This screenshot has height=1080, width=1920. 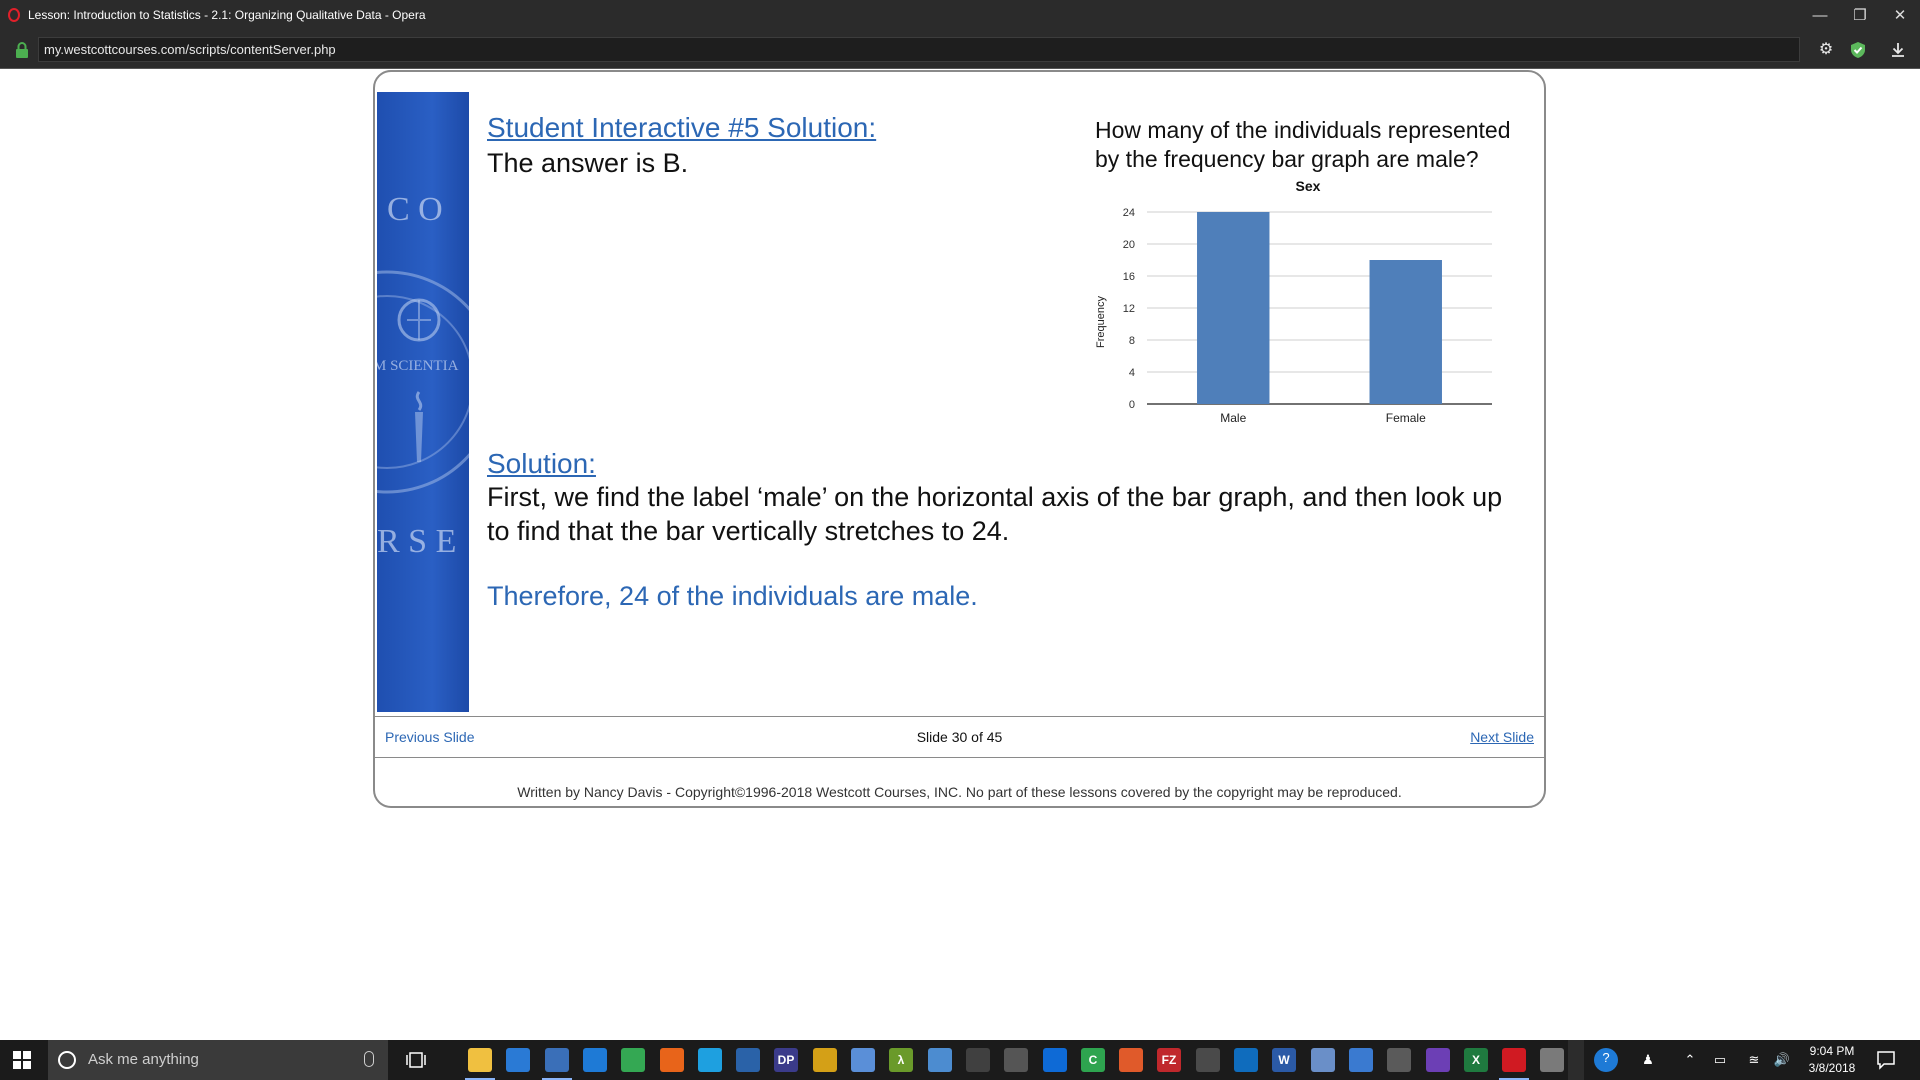 I want to click on help-icon: ?, so click(x=1606, y=1060).